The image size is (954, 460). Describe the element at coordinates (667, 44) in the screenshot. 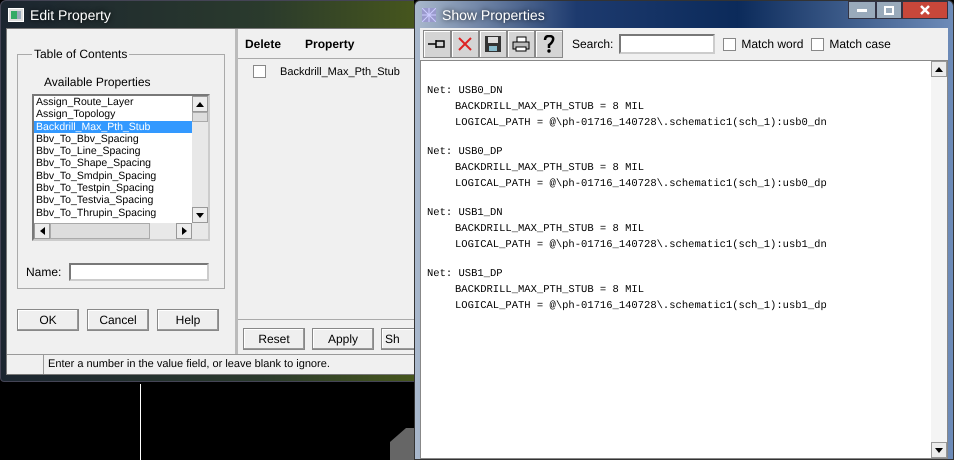

I see `search-field` at that location.